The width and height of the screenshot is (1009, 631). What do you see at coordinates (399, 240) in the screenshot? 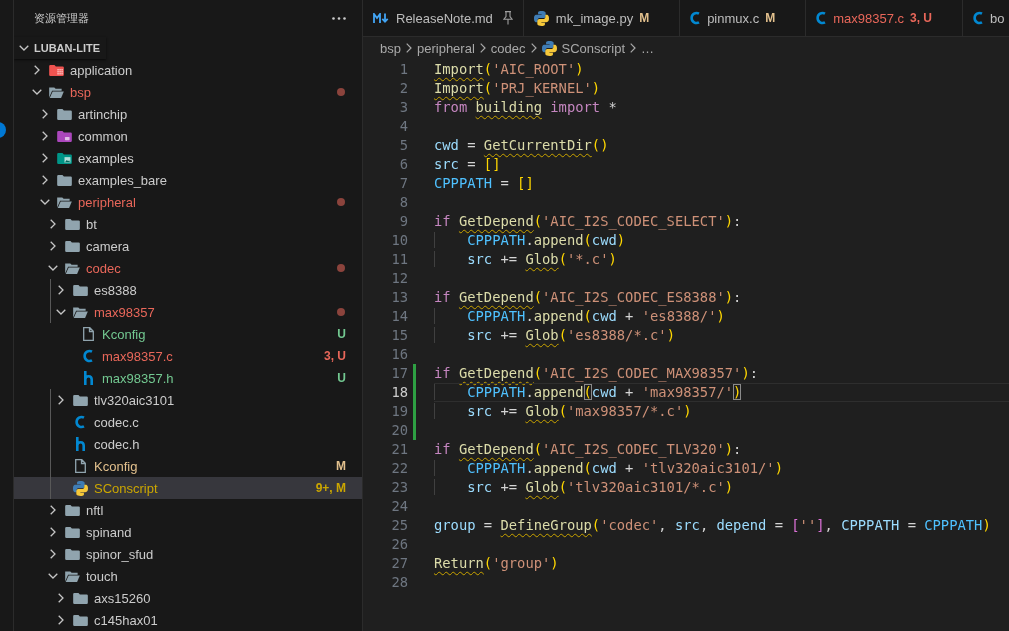
I see `line-number: 10` at bounding box center [399, 240].